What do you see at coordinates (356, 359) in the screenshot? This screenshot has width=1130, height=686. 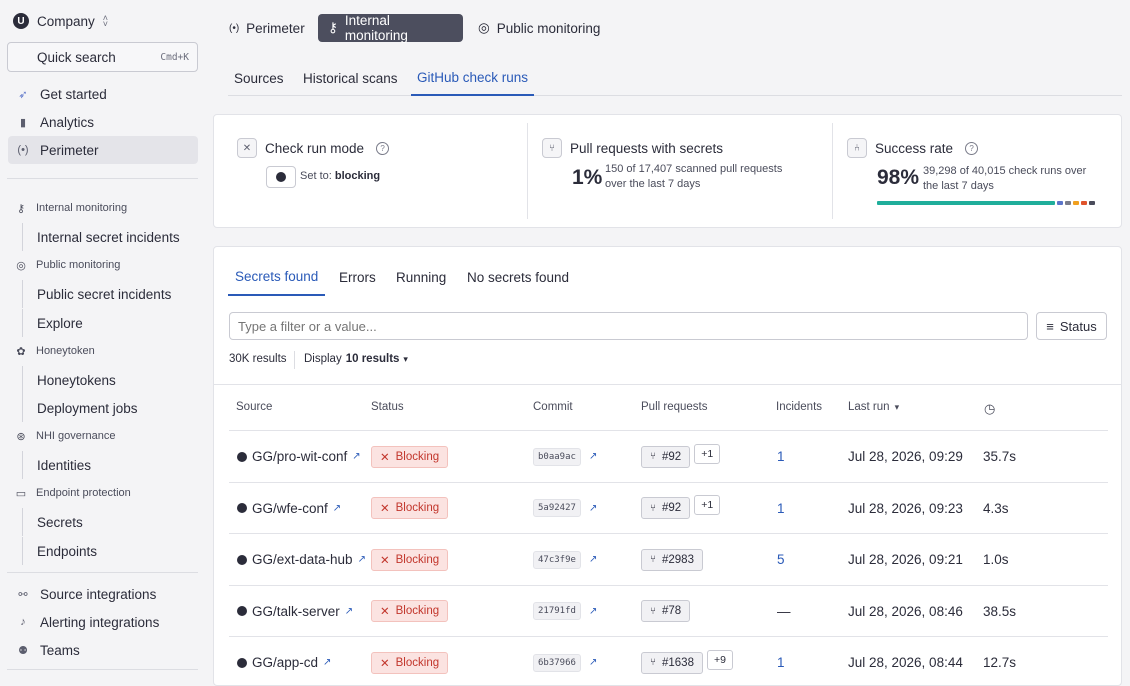 I see `display-select: Display 10 results ▾` at bounding box center [356, 359].